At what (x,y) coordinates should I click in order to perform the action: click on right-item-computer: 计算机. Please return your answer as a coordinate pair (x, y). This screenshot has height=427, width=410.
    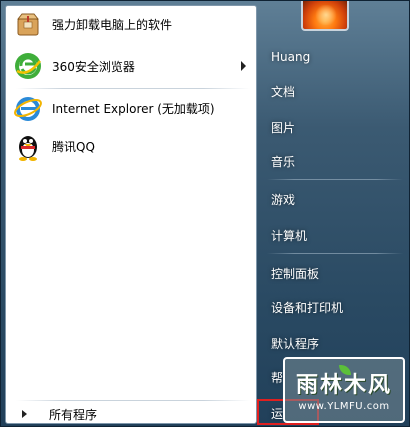
    Looking at the image, I should click on (335, 235).